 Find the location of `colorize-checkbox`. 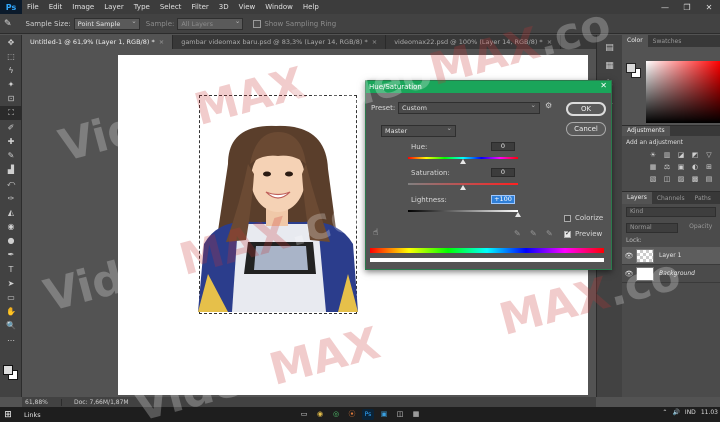

colorize-checkbox is located at coordinates (567, 218).